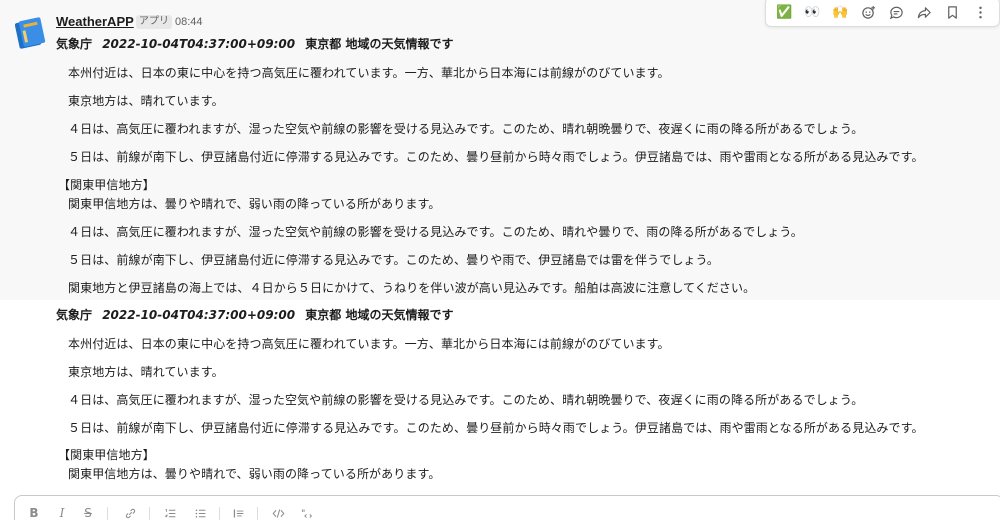 Image resolution: width=1000 pixels, height=520 pixels. What do you see at coordinates (507, 507) in the screenshot?
I see `message-composer: B I S` at bounding box center [507, 507].